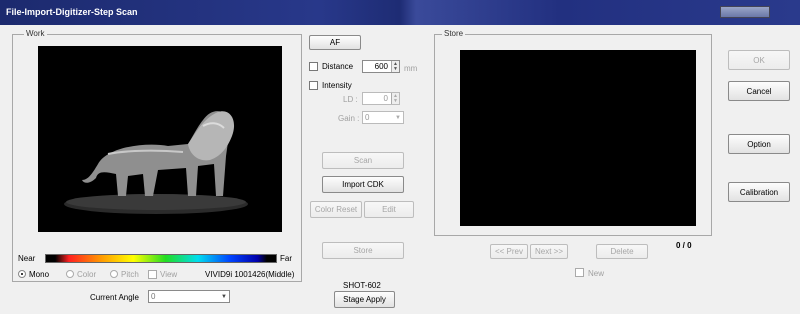 This screenshot has width=800, height=314. I want to click on view-checkbox, so click(152, 274).